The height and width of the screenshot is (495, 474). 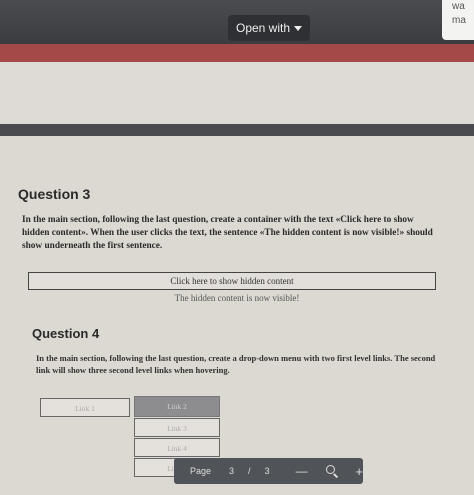 What do you see at coordinates (237, 130) in the screenshot?
I see `page-divider` at bounding box center [237, 130].